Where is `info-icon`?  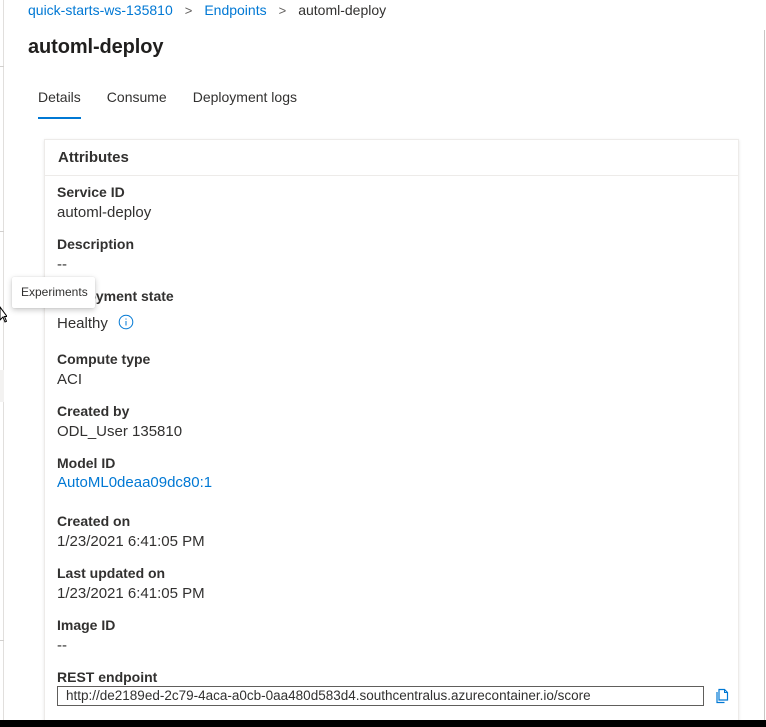
info-icon is located at coordinates (126, 322).